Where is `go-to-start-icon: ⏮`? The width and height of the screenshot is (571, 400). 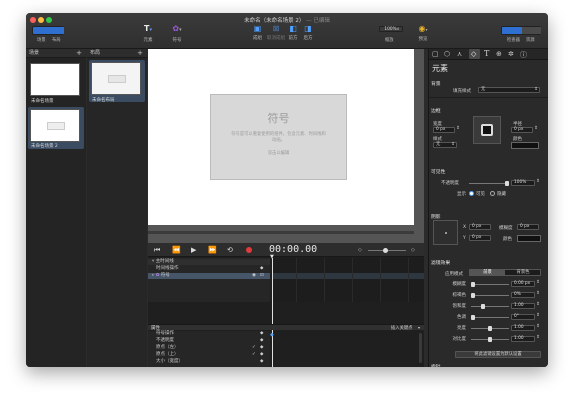
go-to-start-icon: ⏮ is located at coordinates (157, 250).